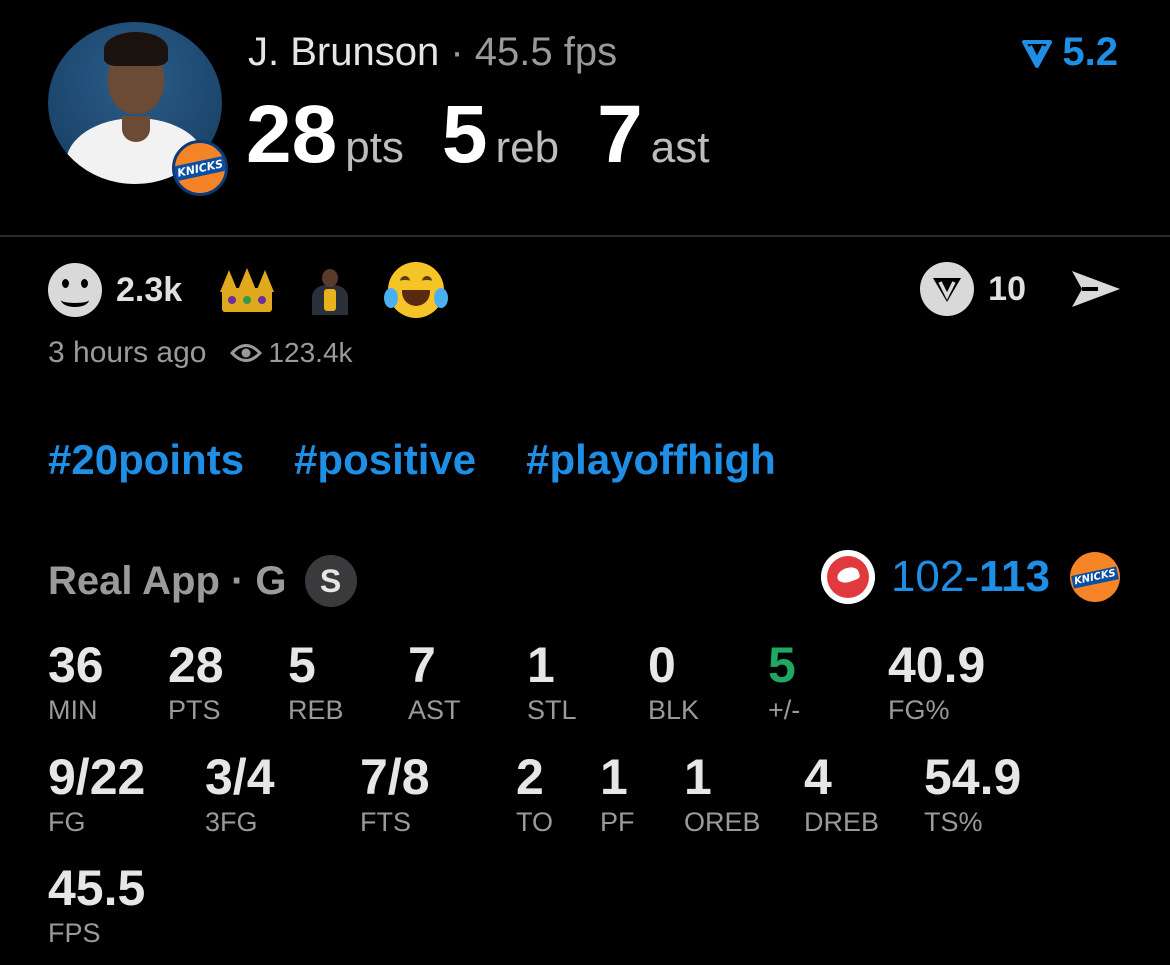  I want to click on hashtag: #positive, so click(385, 460).